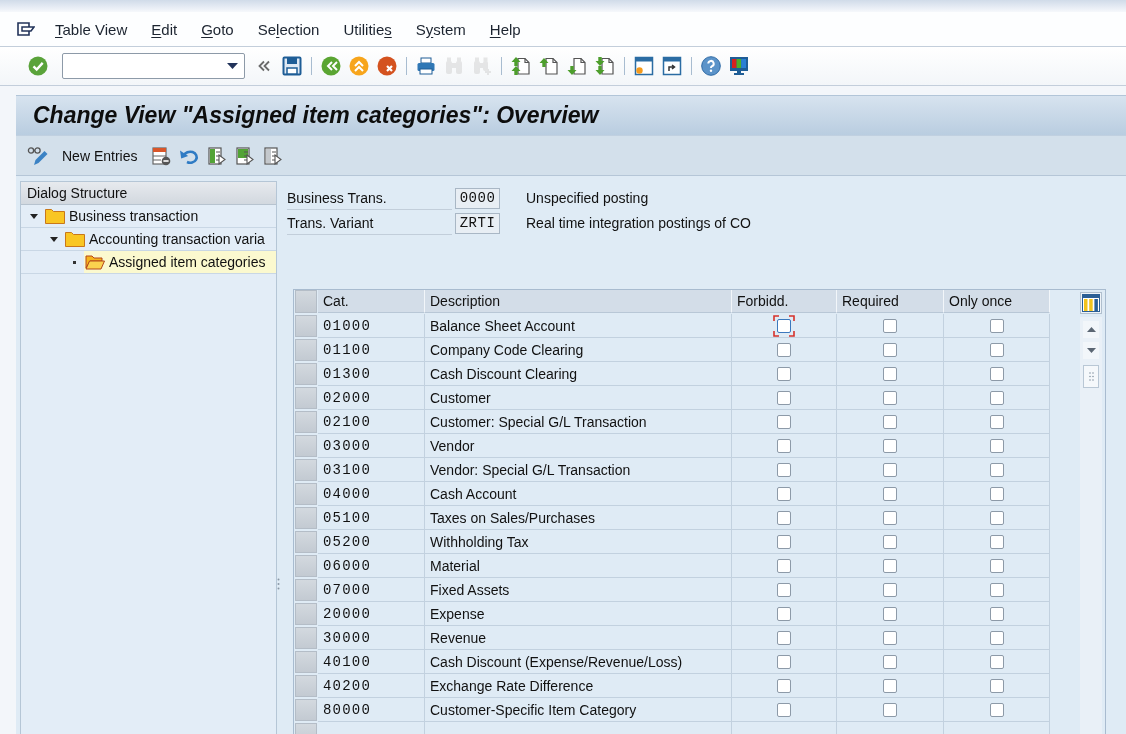 Image resolution: width=1126 pixels, height=734 pixels. I want to click on scroll-up-button, so click(1091, 329).